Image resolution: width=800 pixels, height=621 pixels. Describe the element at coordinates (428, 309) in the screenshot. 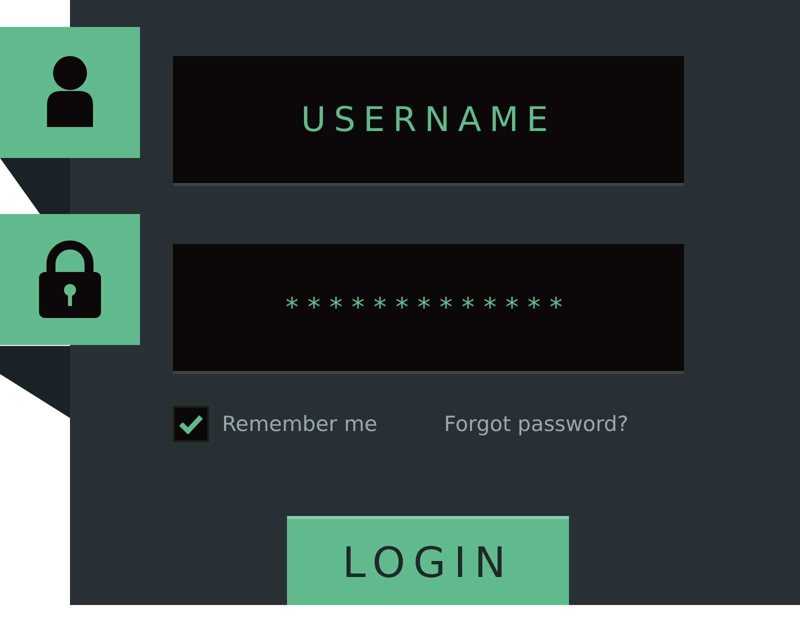

I see `password-field: *************` at that location.